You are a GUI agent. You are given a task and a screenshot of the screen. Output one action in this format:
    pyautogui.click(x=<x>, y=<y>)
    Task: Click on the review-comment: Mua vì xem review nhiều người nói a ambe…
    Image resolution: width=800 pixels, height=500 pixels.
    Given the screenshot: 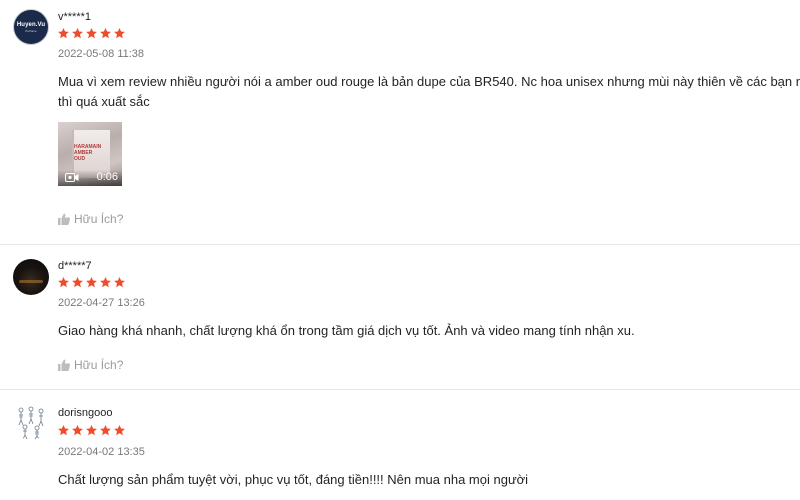 What is the action you would take?
    pyautogui.click(x=429, y=92)
    